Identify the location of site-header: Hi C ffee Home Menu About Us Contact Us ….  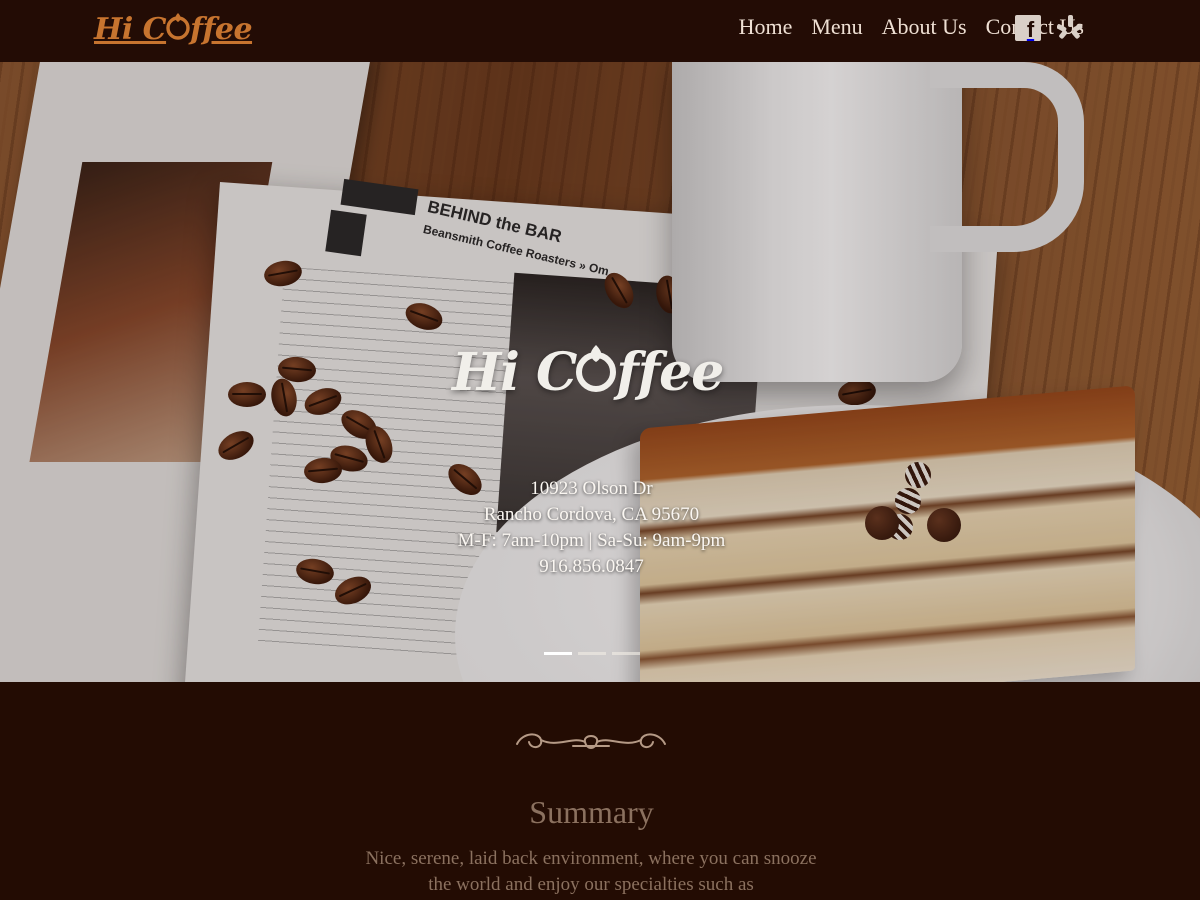
(600, 31).